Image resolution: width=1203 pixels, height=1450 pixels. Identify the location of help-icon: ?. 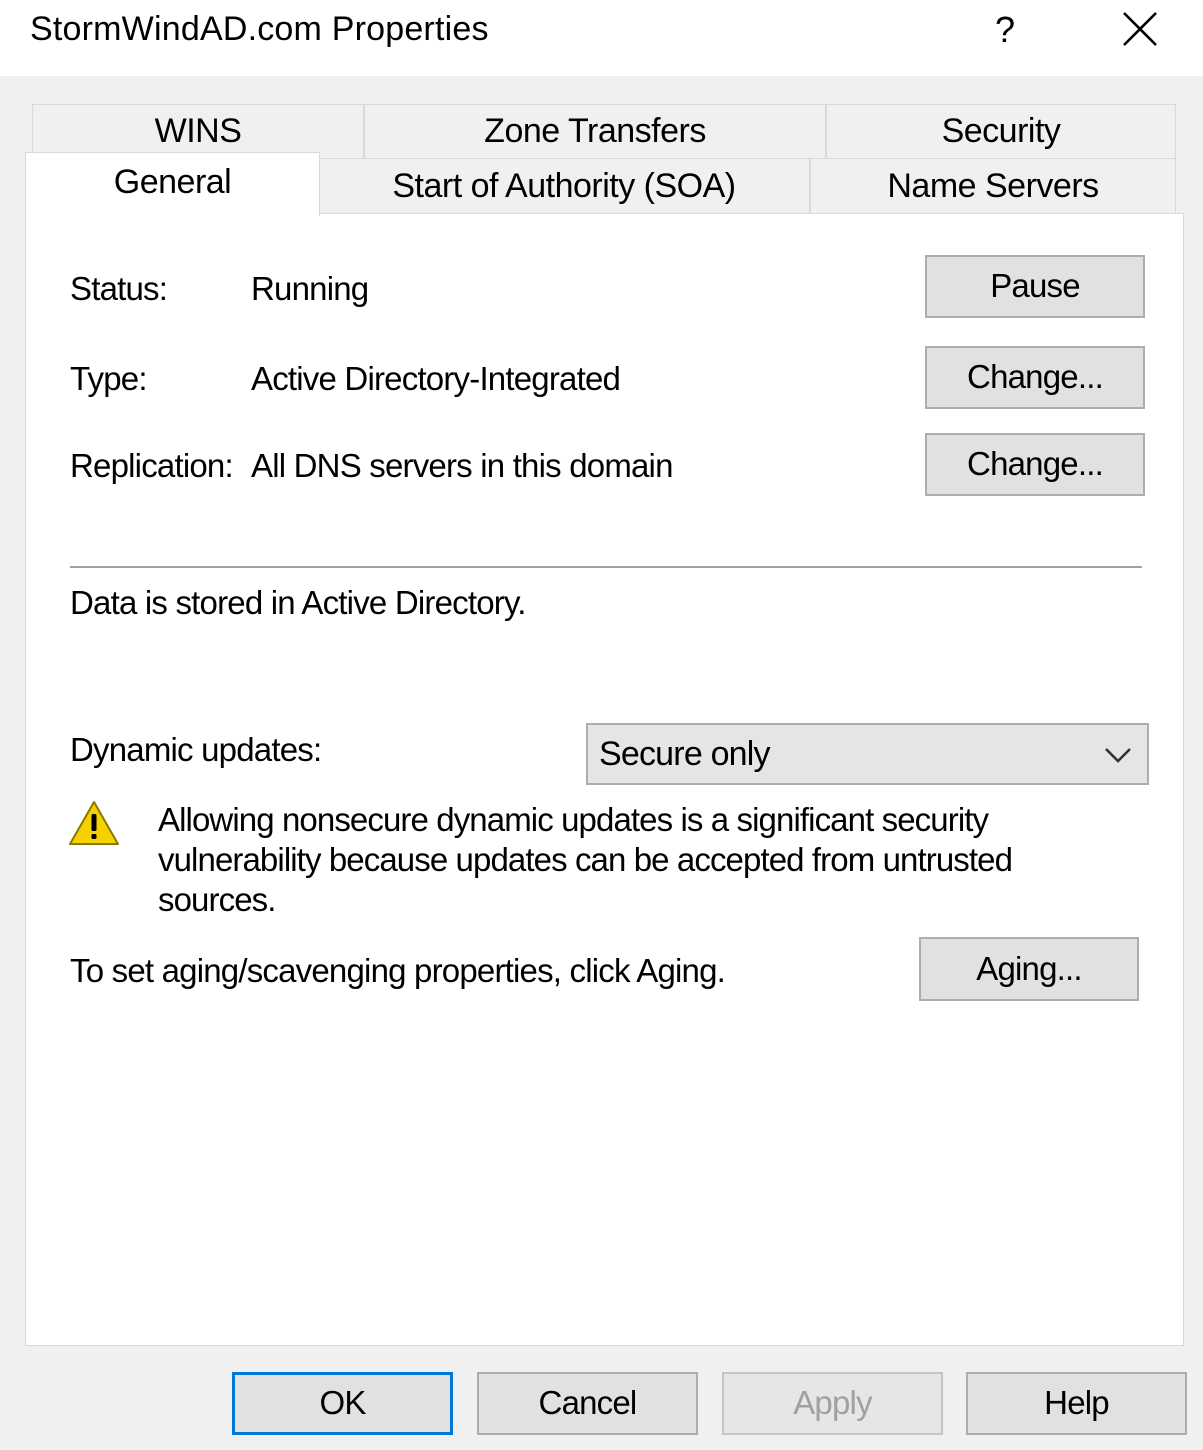
(1005, 31).